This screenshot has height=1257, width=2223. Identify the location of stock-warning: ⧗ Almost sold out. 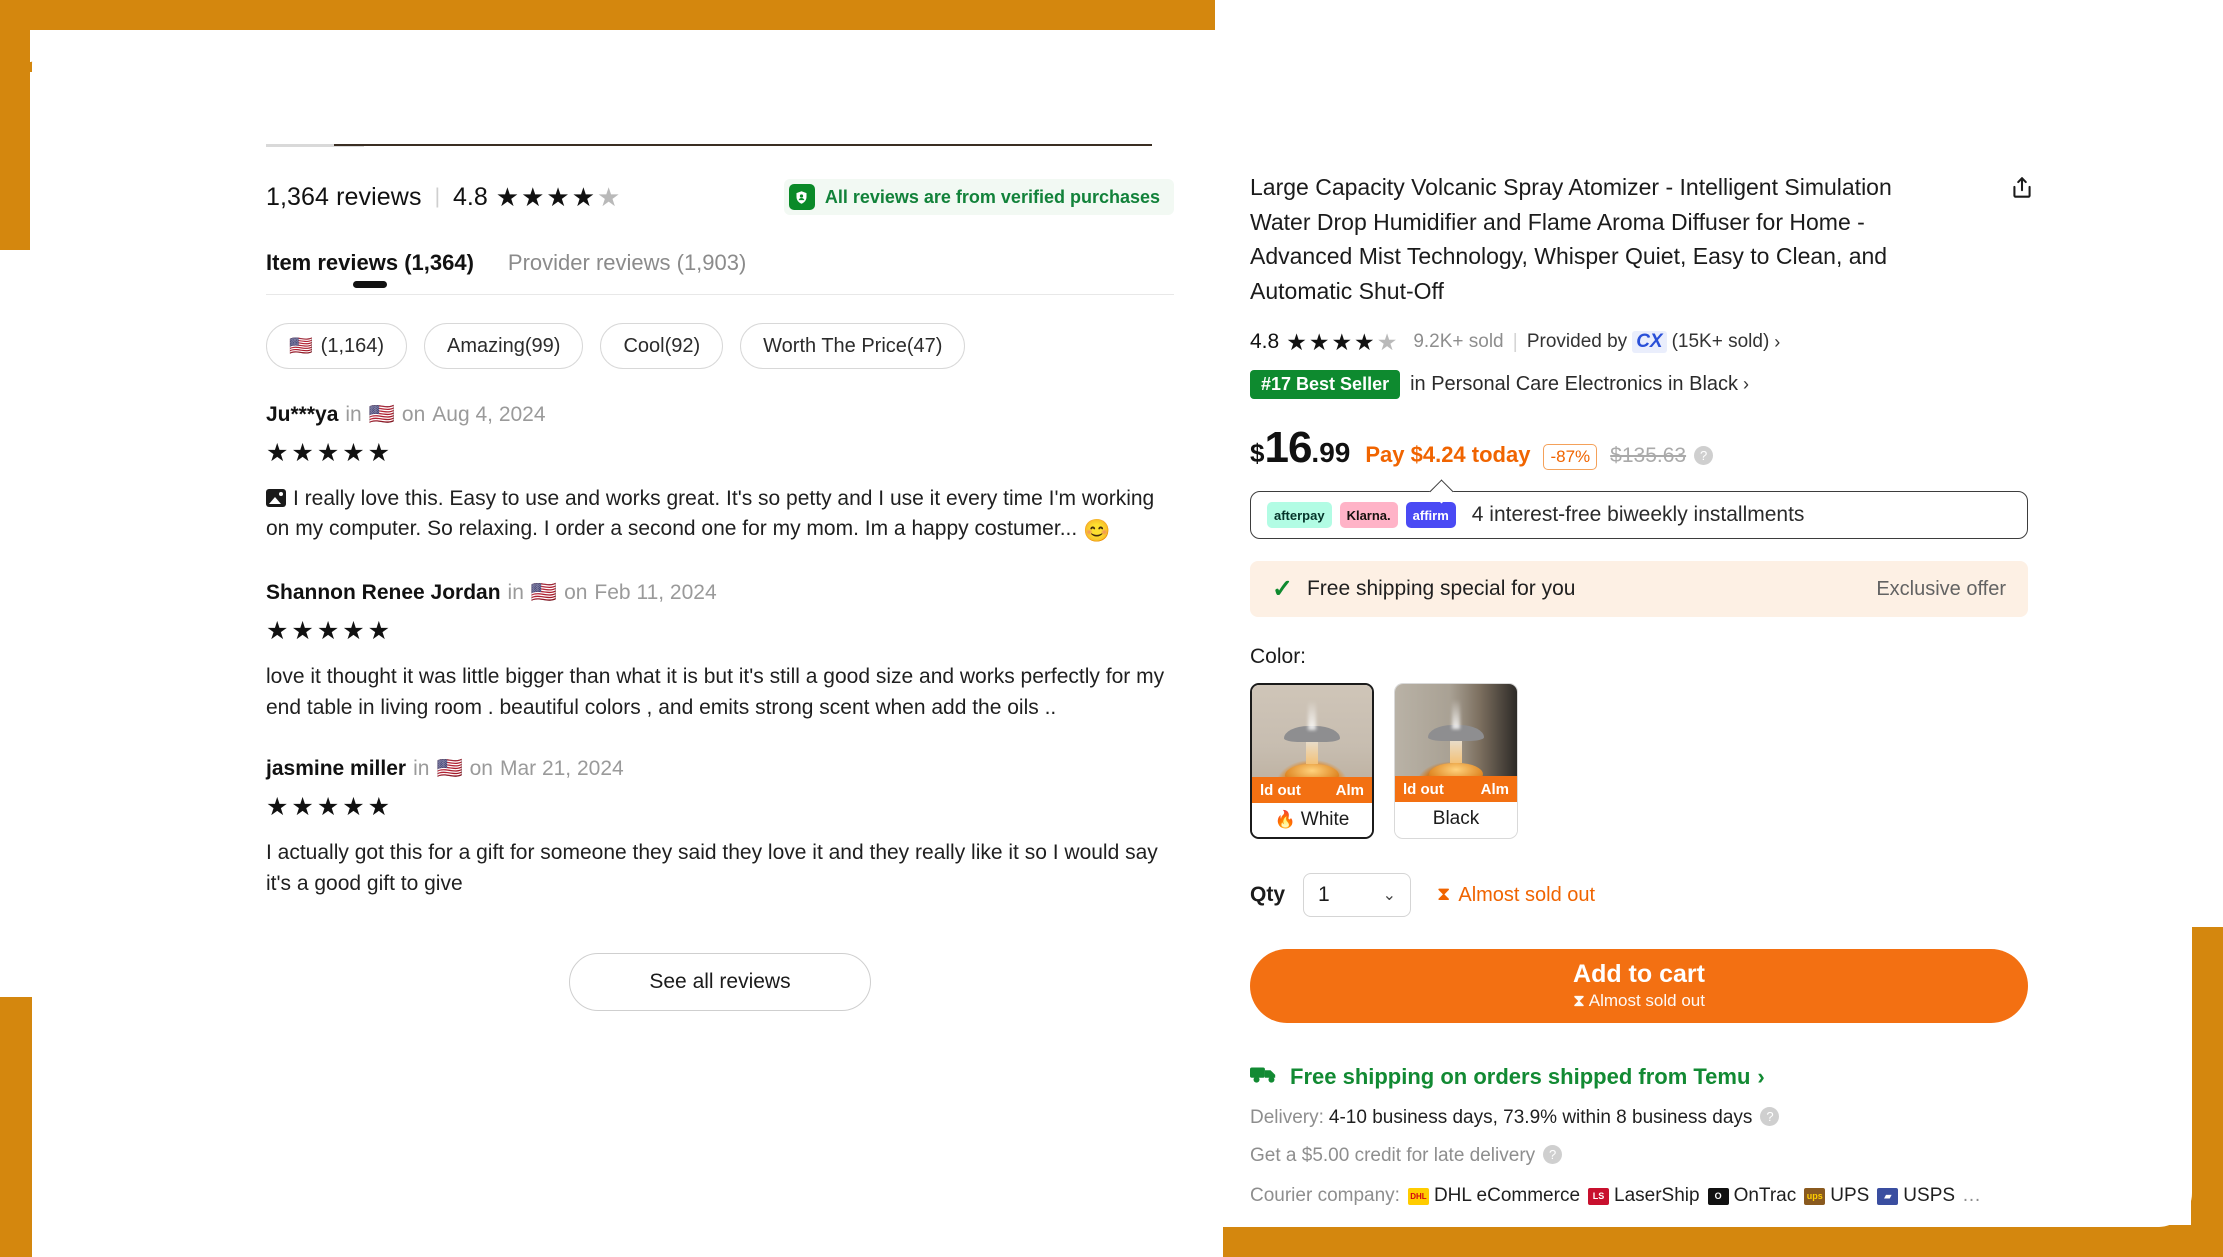
(1516, 895).